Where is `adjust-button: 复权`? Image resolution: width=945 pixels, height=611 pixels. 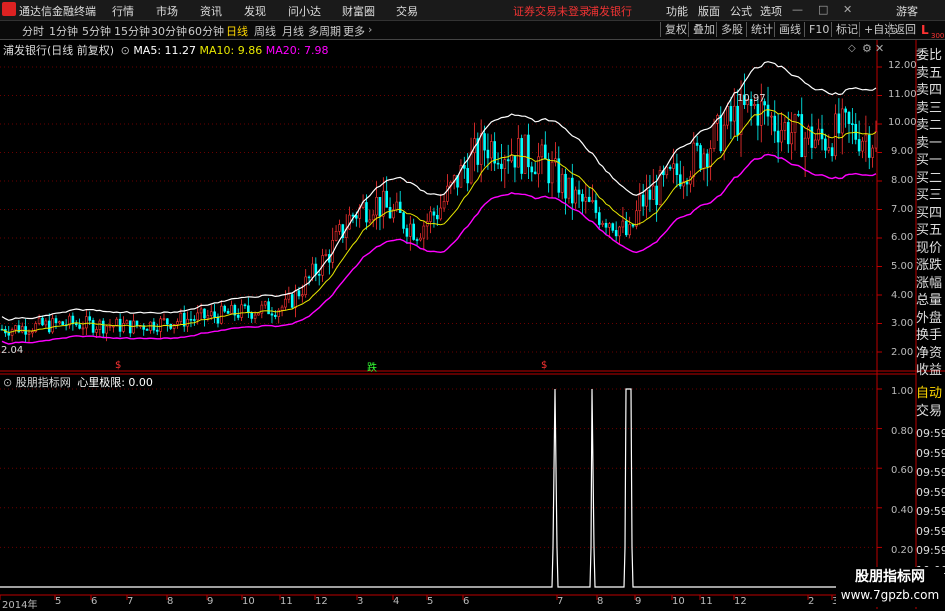 adjust-button: 复权 is located at coordinates (675, 29).